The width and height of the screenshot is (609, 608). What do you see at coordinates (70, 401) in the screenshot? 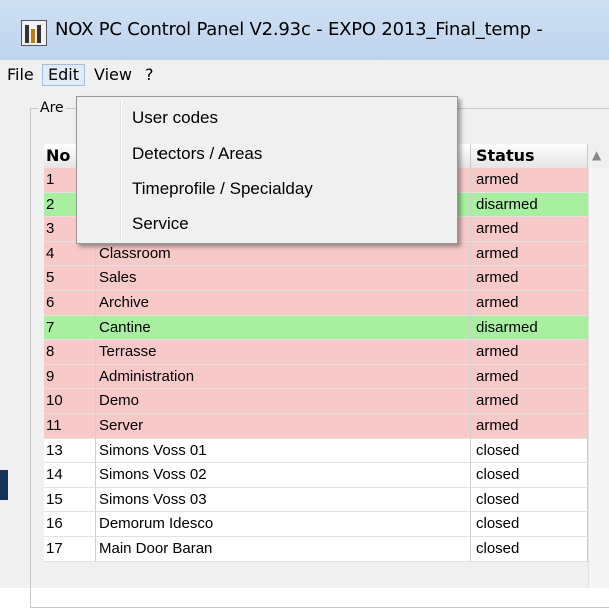
I see `cell-no: 10` at bounding box center [70, 401].